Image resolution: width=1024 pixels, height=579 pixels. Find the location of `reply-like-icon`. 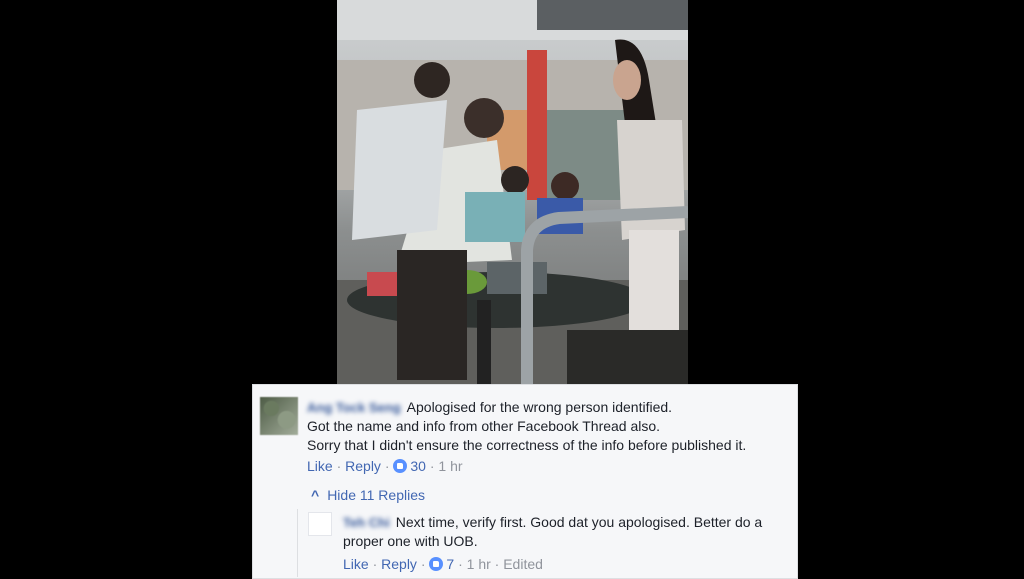

reply-like-icon is located at coordinates (436, 564).